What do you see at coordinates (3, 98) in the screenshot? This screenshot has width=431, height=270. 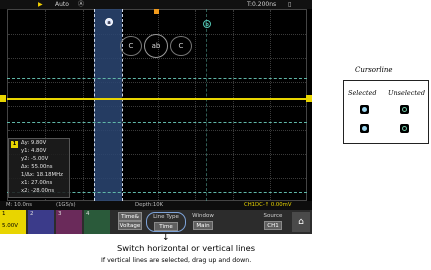 I see `ch1-level-marker` at bounding box center [3, 98].